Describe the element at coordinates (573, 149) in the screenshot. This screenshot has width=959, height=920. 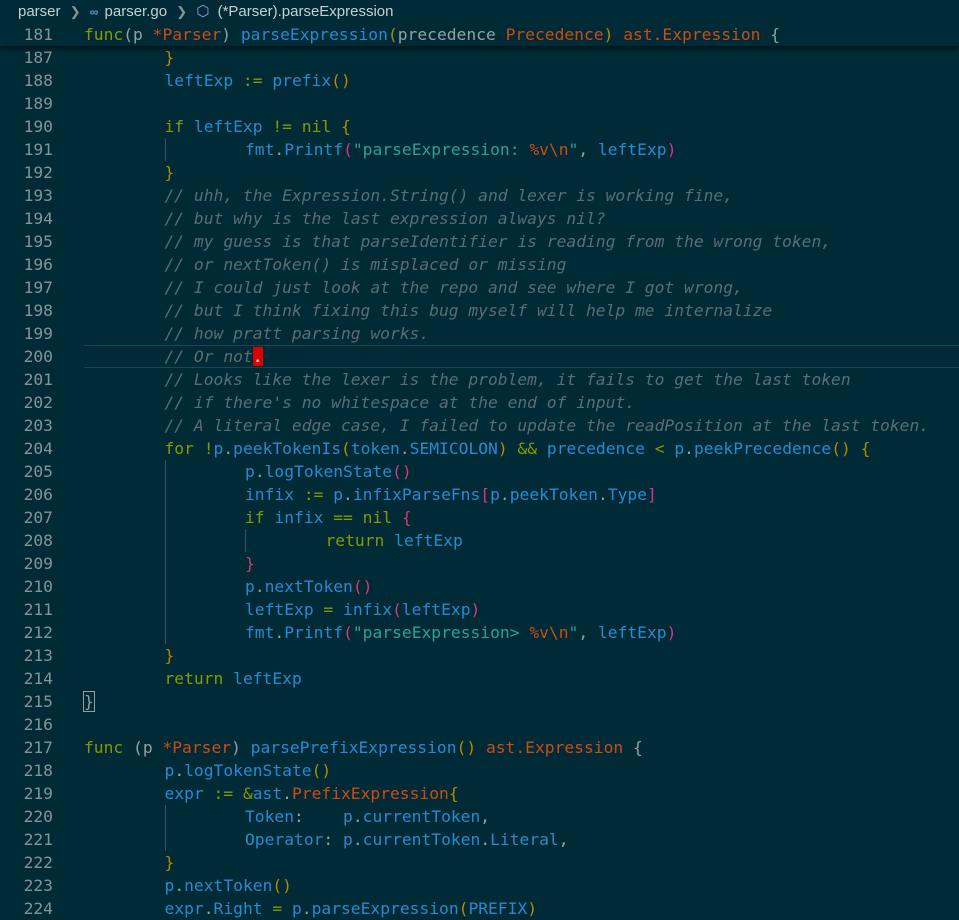
I see `code-token: "` at that location.